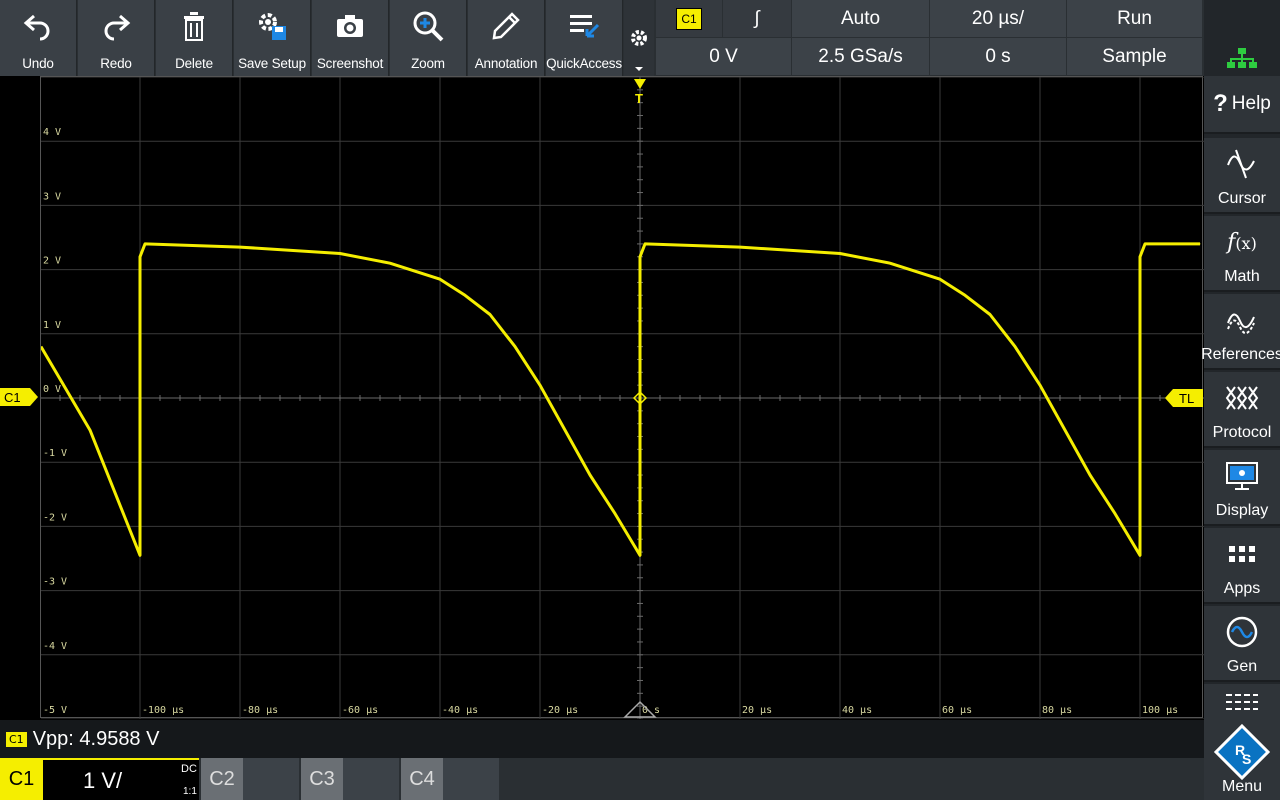 This screenshot has width=1280, height=800. I want to click on chevron-down-icon, so click(639, 69).